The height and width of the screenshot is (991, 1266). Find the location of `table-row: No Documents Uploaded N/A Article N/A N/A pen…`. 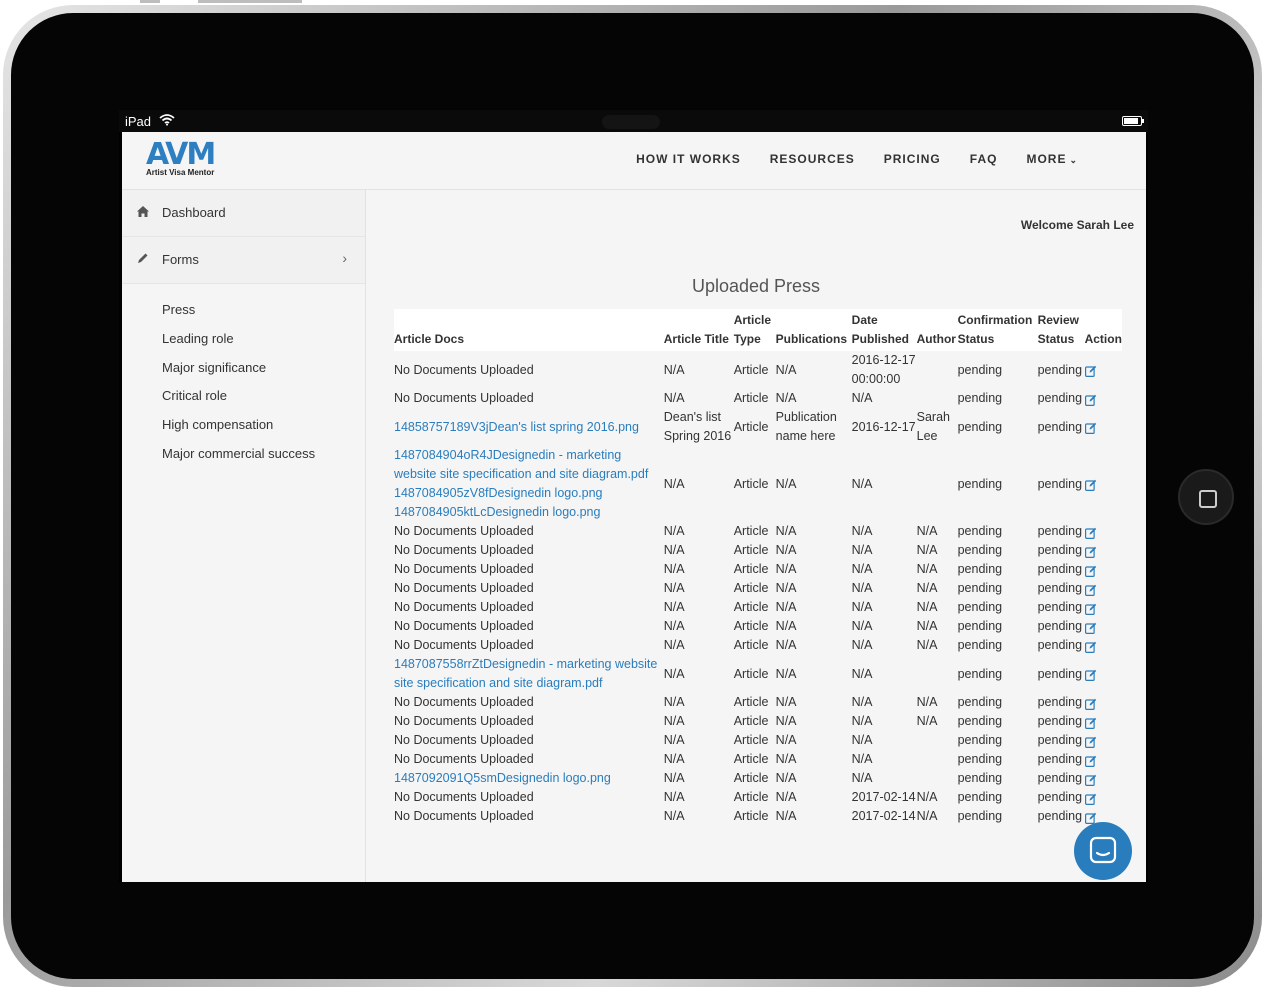

table-row: No Documents Uploaded N/A Article N/A N/A pen… is located at coordinates (758, 740).